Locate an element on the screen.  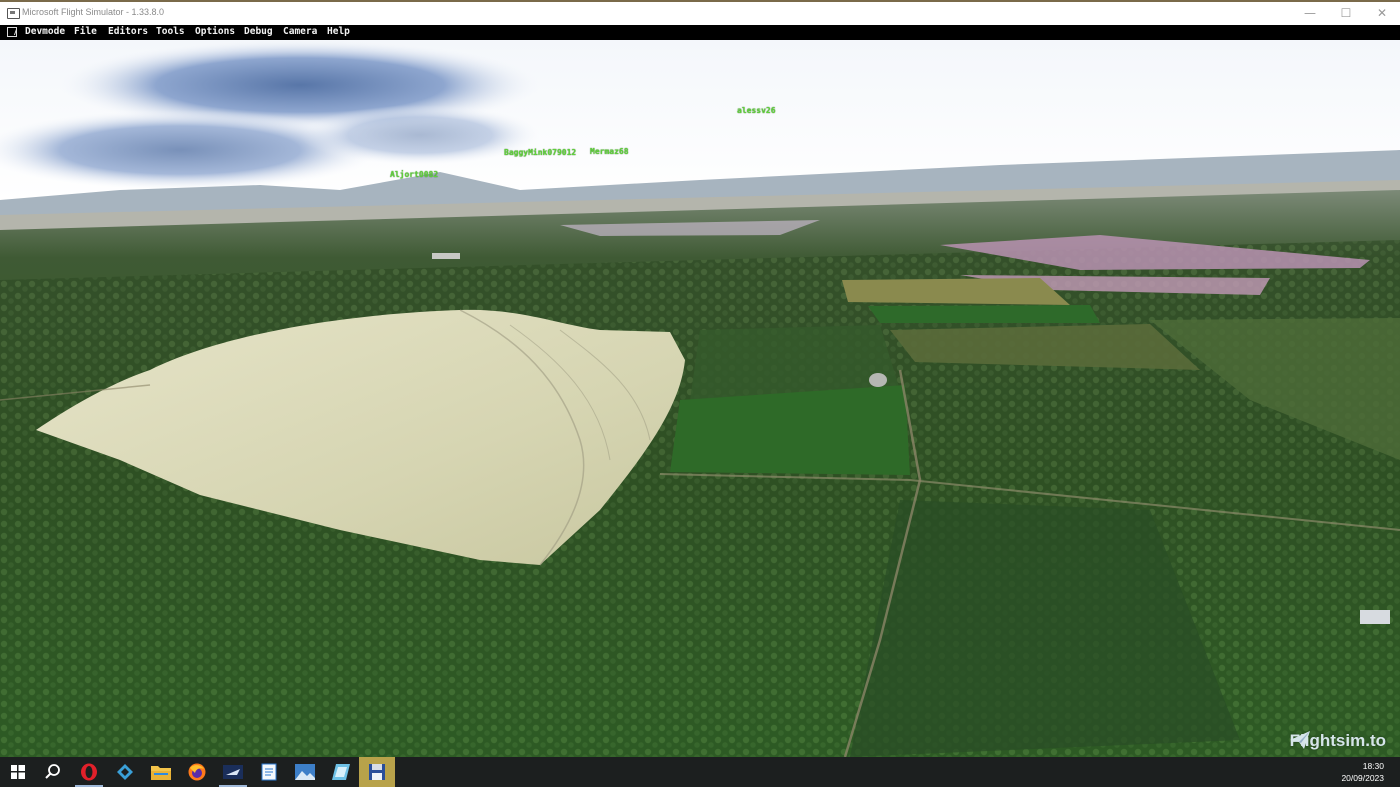
notepad-icon is located at coordinates (269, 772).